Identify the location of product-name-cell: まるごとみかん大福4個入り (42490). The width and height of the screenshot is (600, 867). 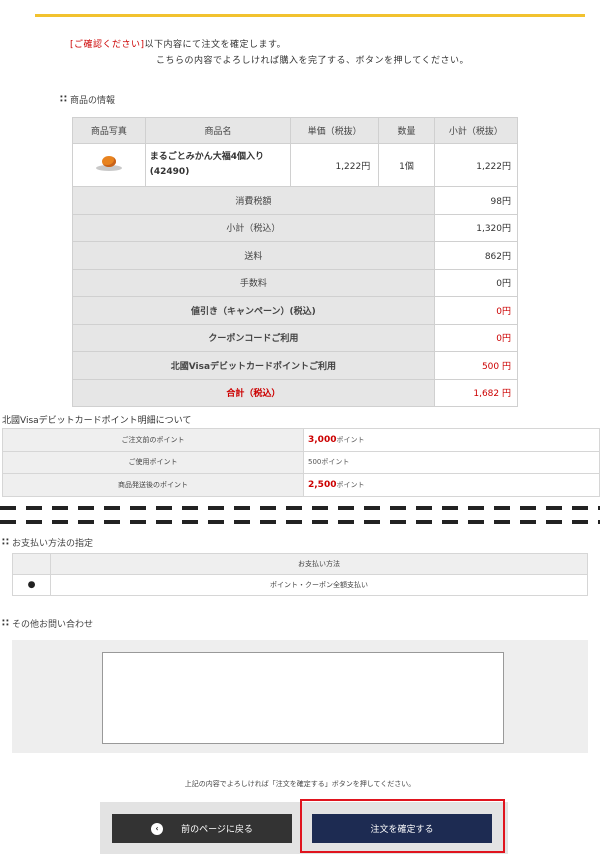
(218, 165).